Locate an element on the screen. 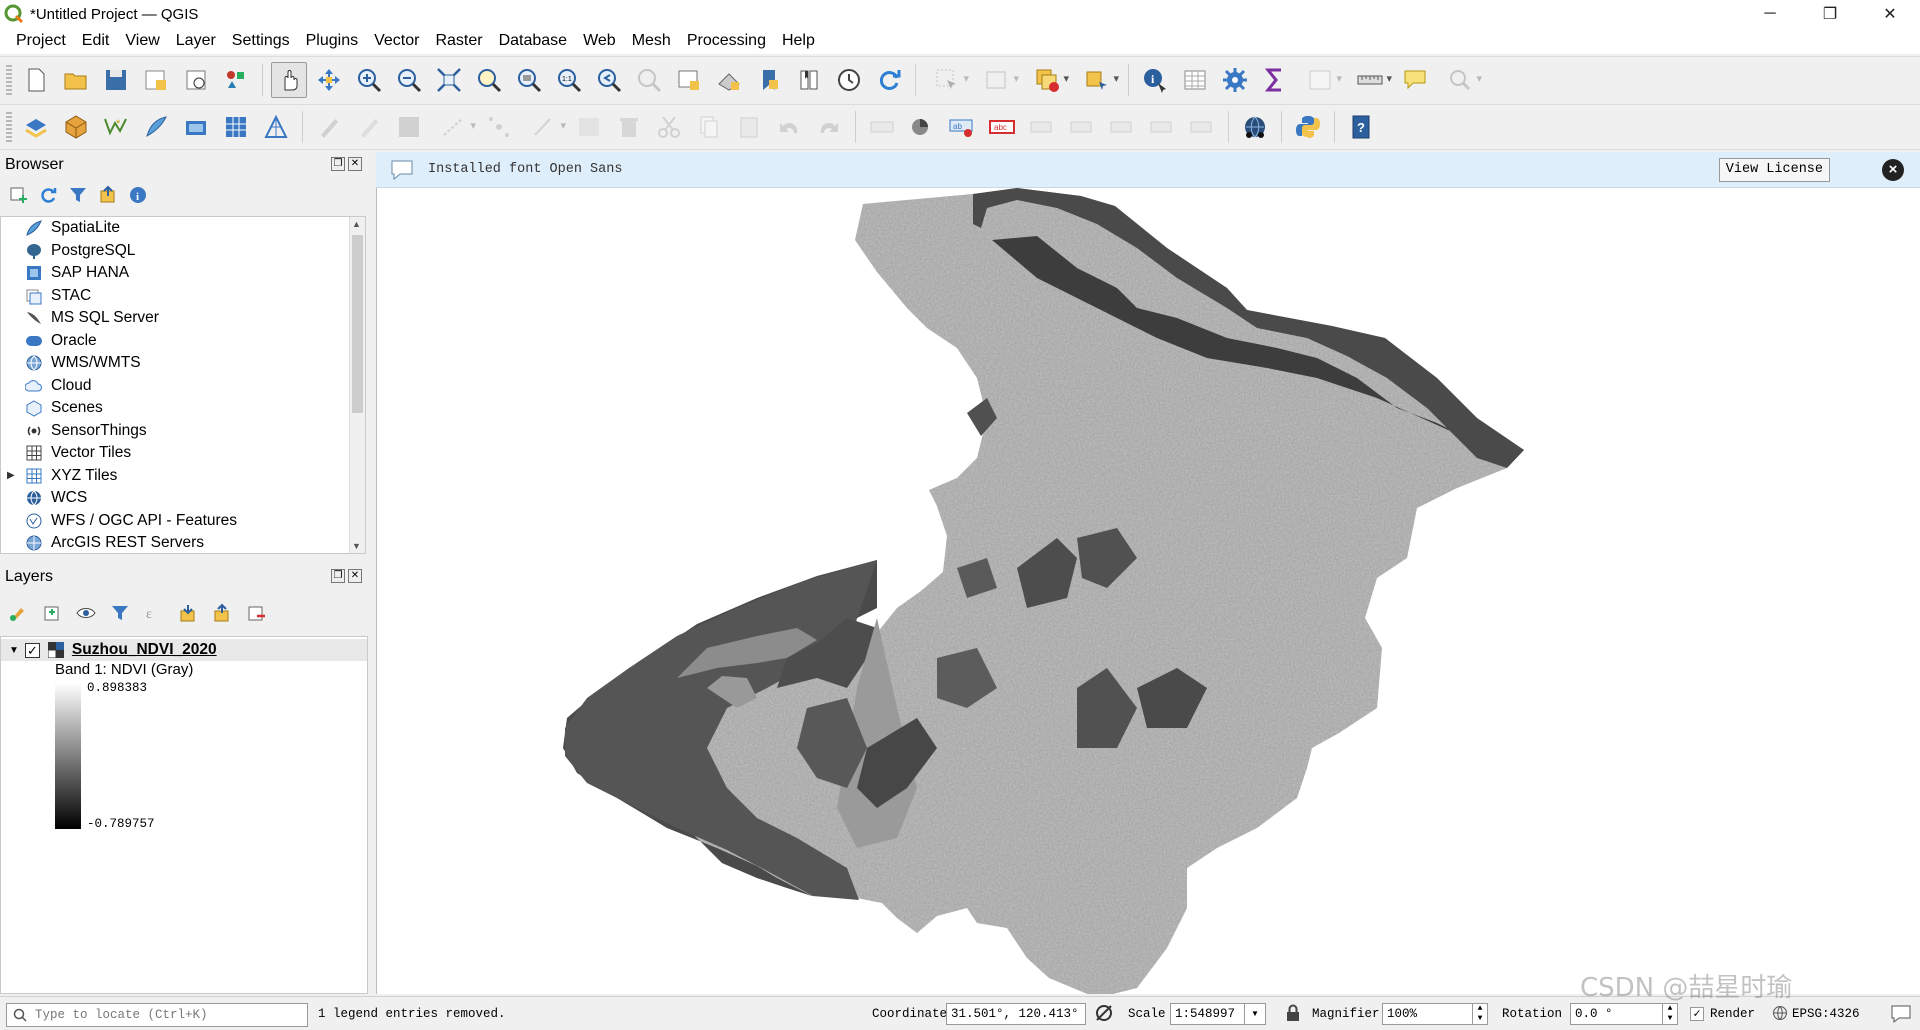 The height and width of the screenshot is (1030, 1920). menu-mesh: Mesh is located at coordinates (651, 41).